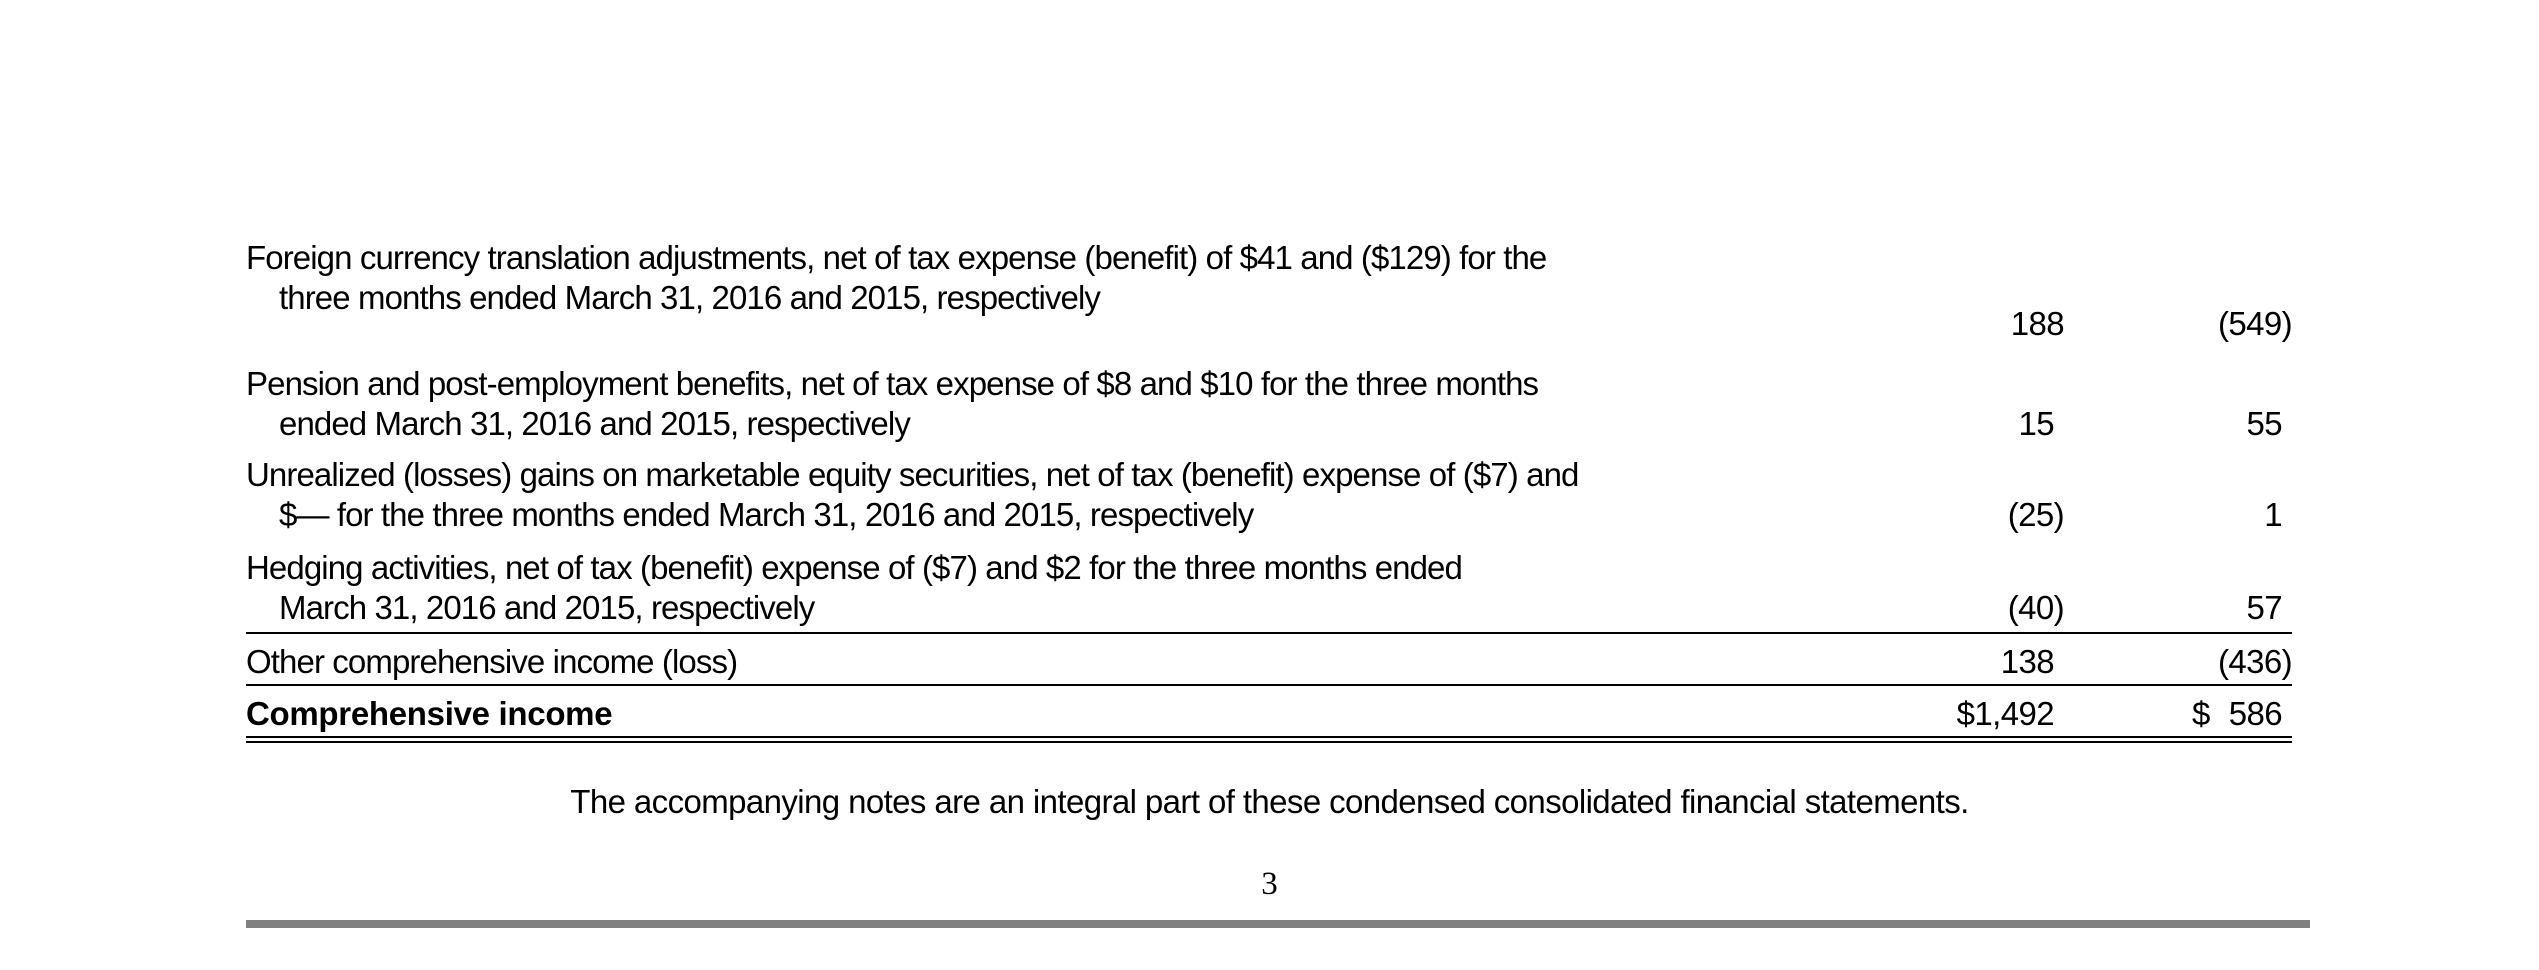 The width and height of the screenshot is (2539, 970). Describe the element at coordinates (1269, 715) in the screenshot. I see `total-row: Comprehensive income $1,492 $ 586` at that location.